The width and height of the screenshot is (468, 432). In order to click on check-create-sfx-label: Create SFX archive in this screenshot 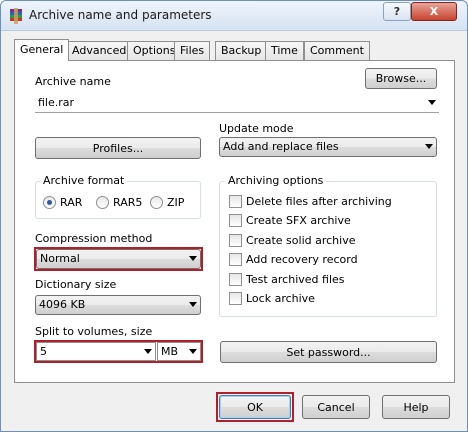, I will do `click(298, 220)`.